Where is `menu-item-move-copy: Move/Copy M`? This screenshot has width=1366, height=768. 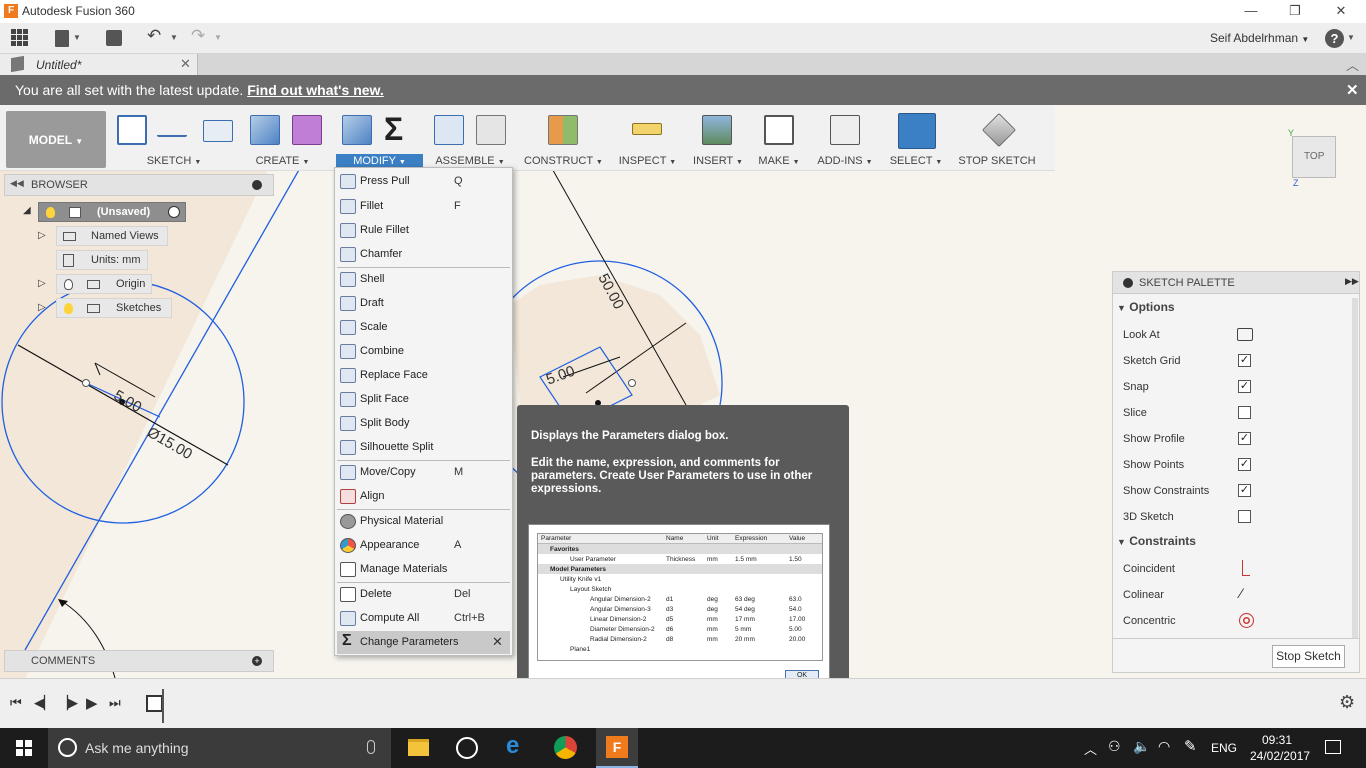 menu-item-move-copy: Move/Copy M is located at coordinates (423, 472).